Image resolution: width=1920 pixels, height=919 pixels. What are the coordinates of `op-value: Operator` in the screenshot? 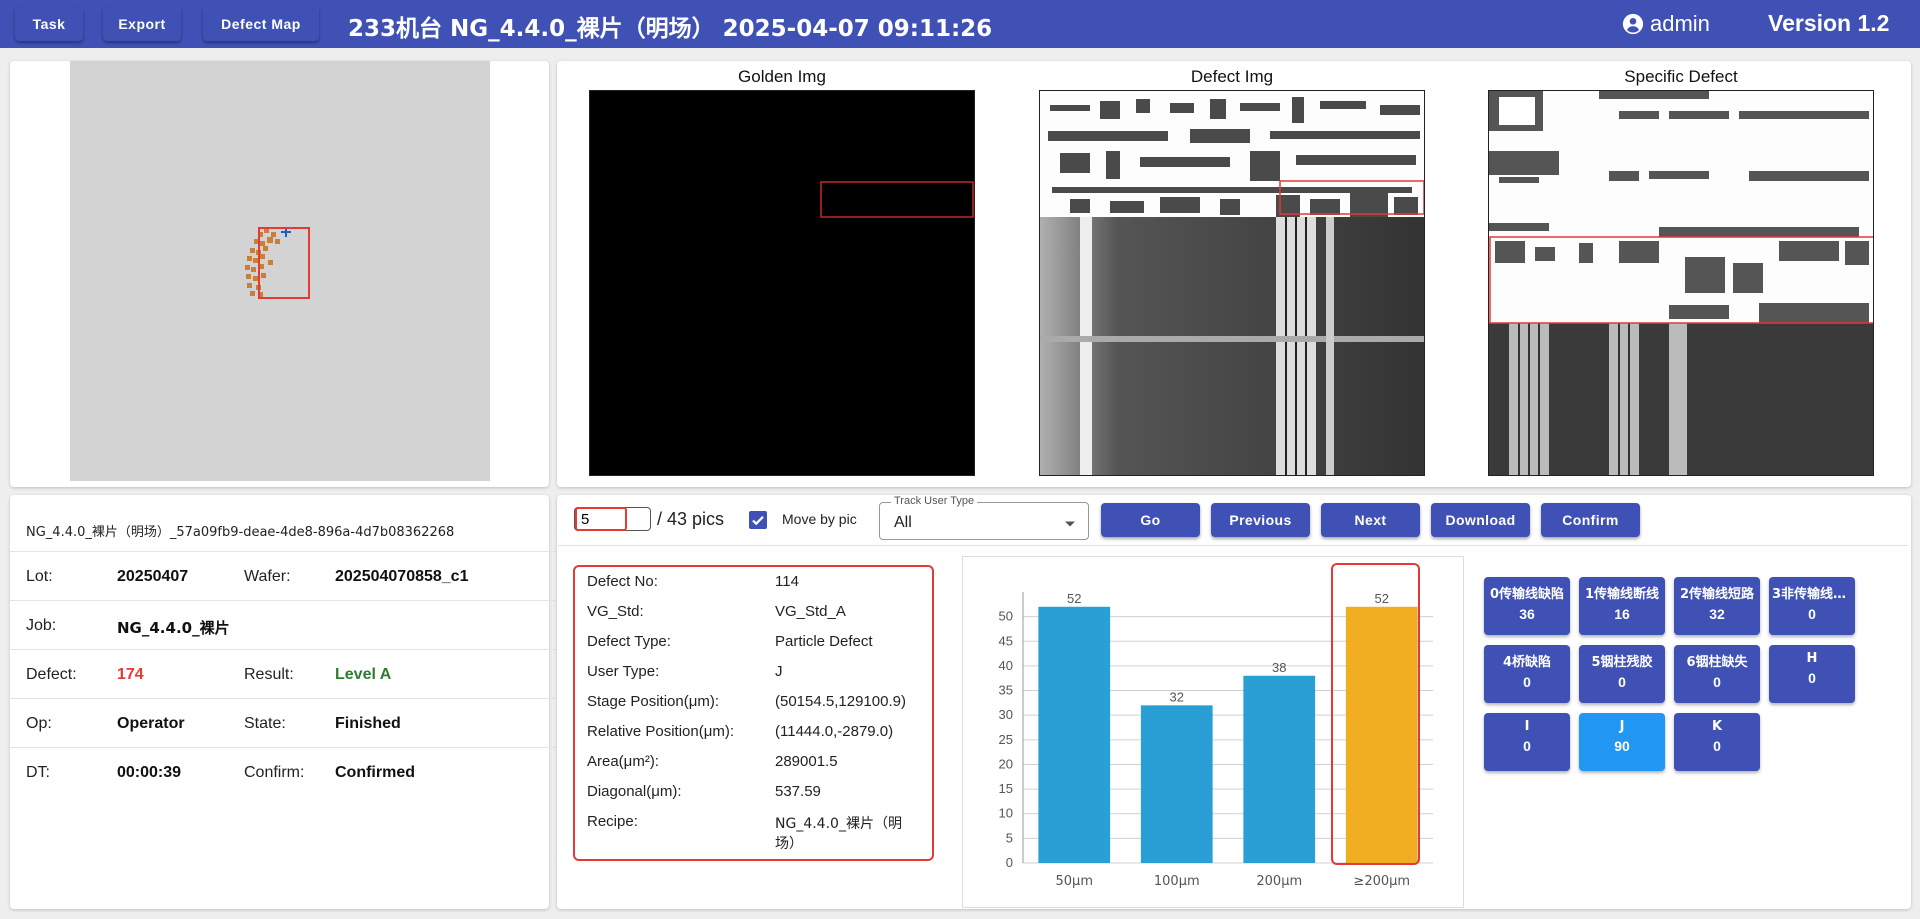 It's located at (151, 723).